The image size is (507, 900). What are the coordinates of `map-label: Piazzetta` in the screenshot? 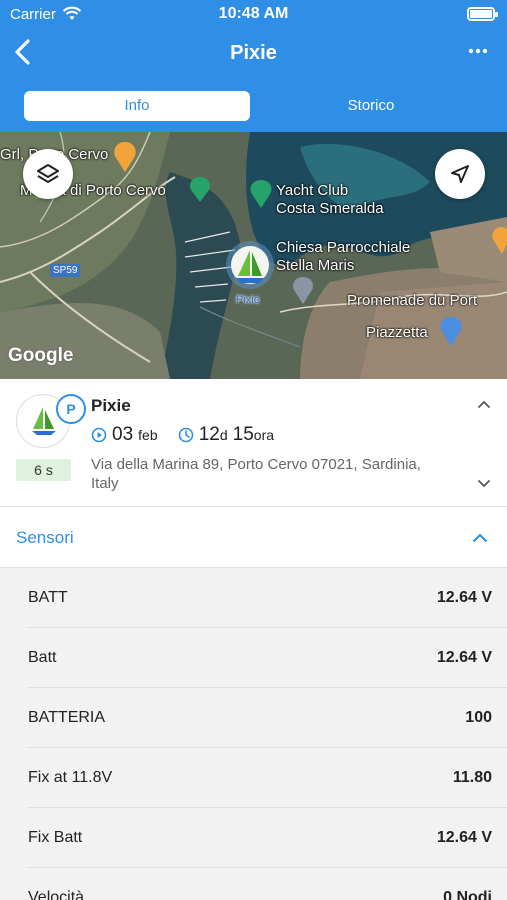 It's located at (397, 332).